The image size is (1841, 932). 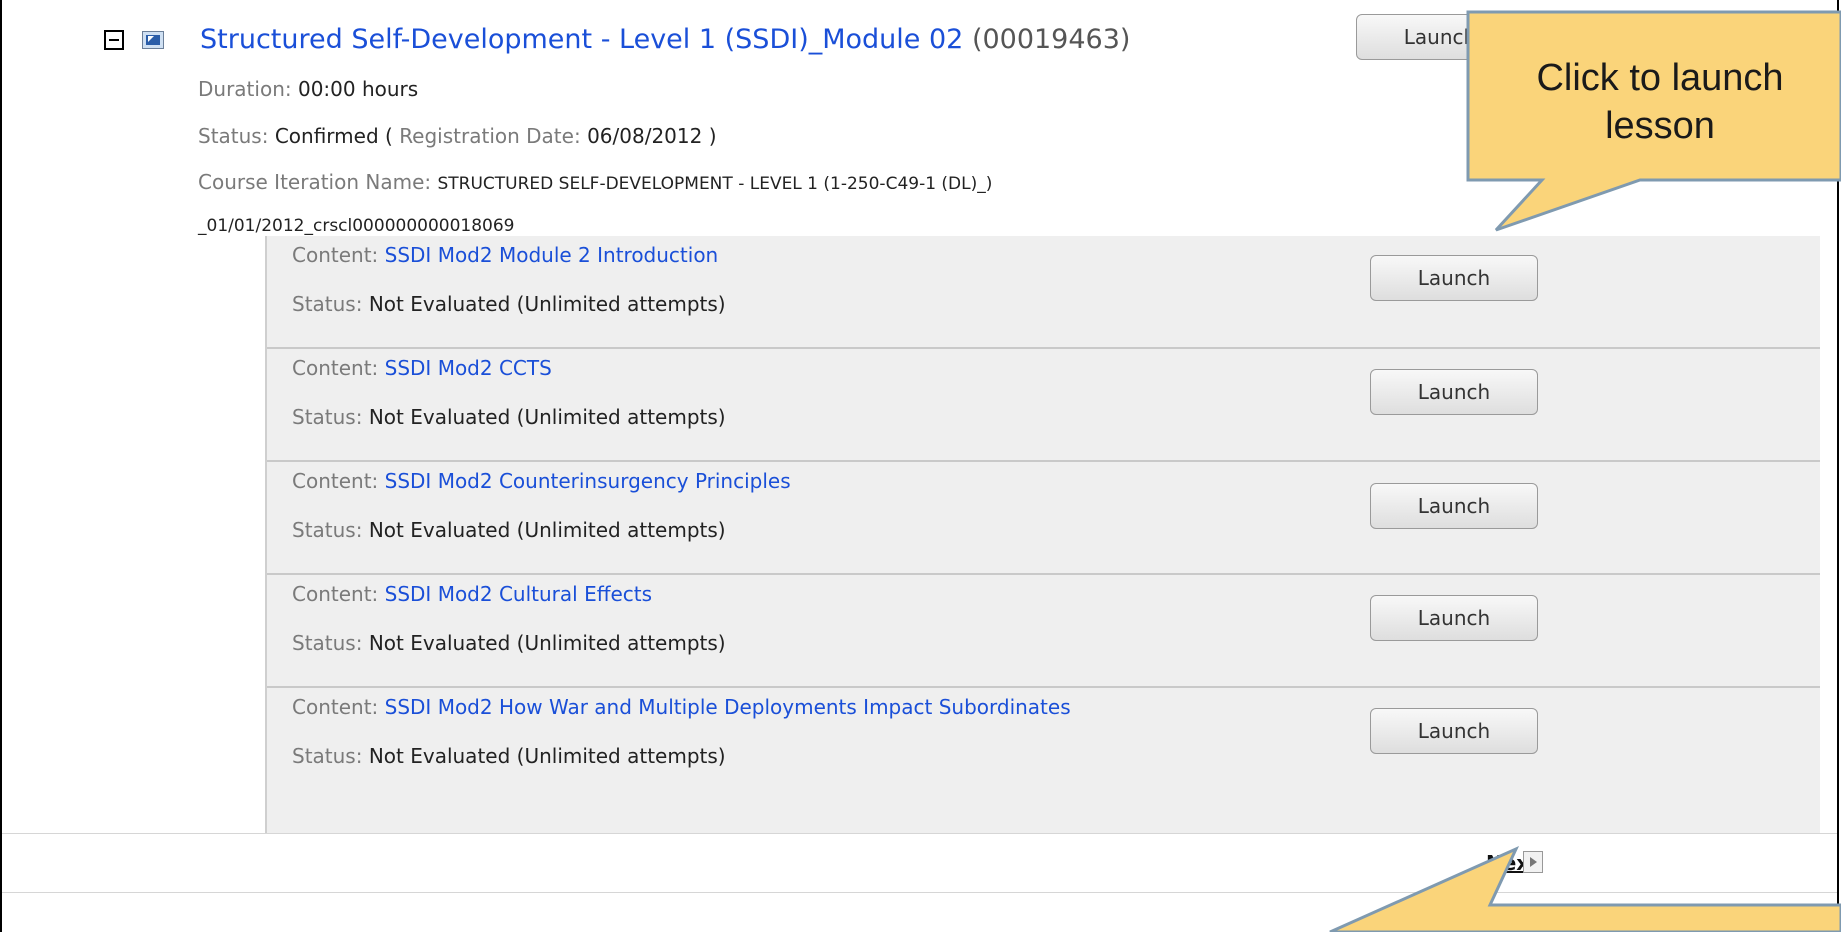 I want to click on next-callout, so click(x=1585, y=888).